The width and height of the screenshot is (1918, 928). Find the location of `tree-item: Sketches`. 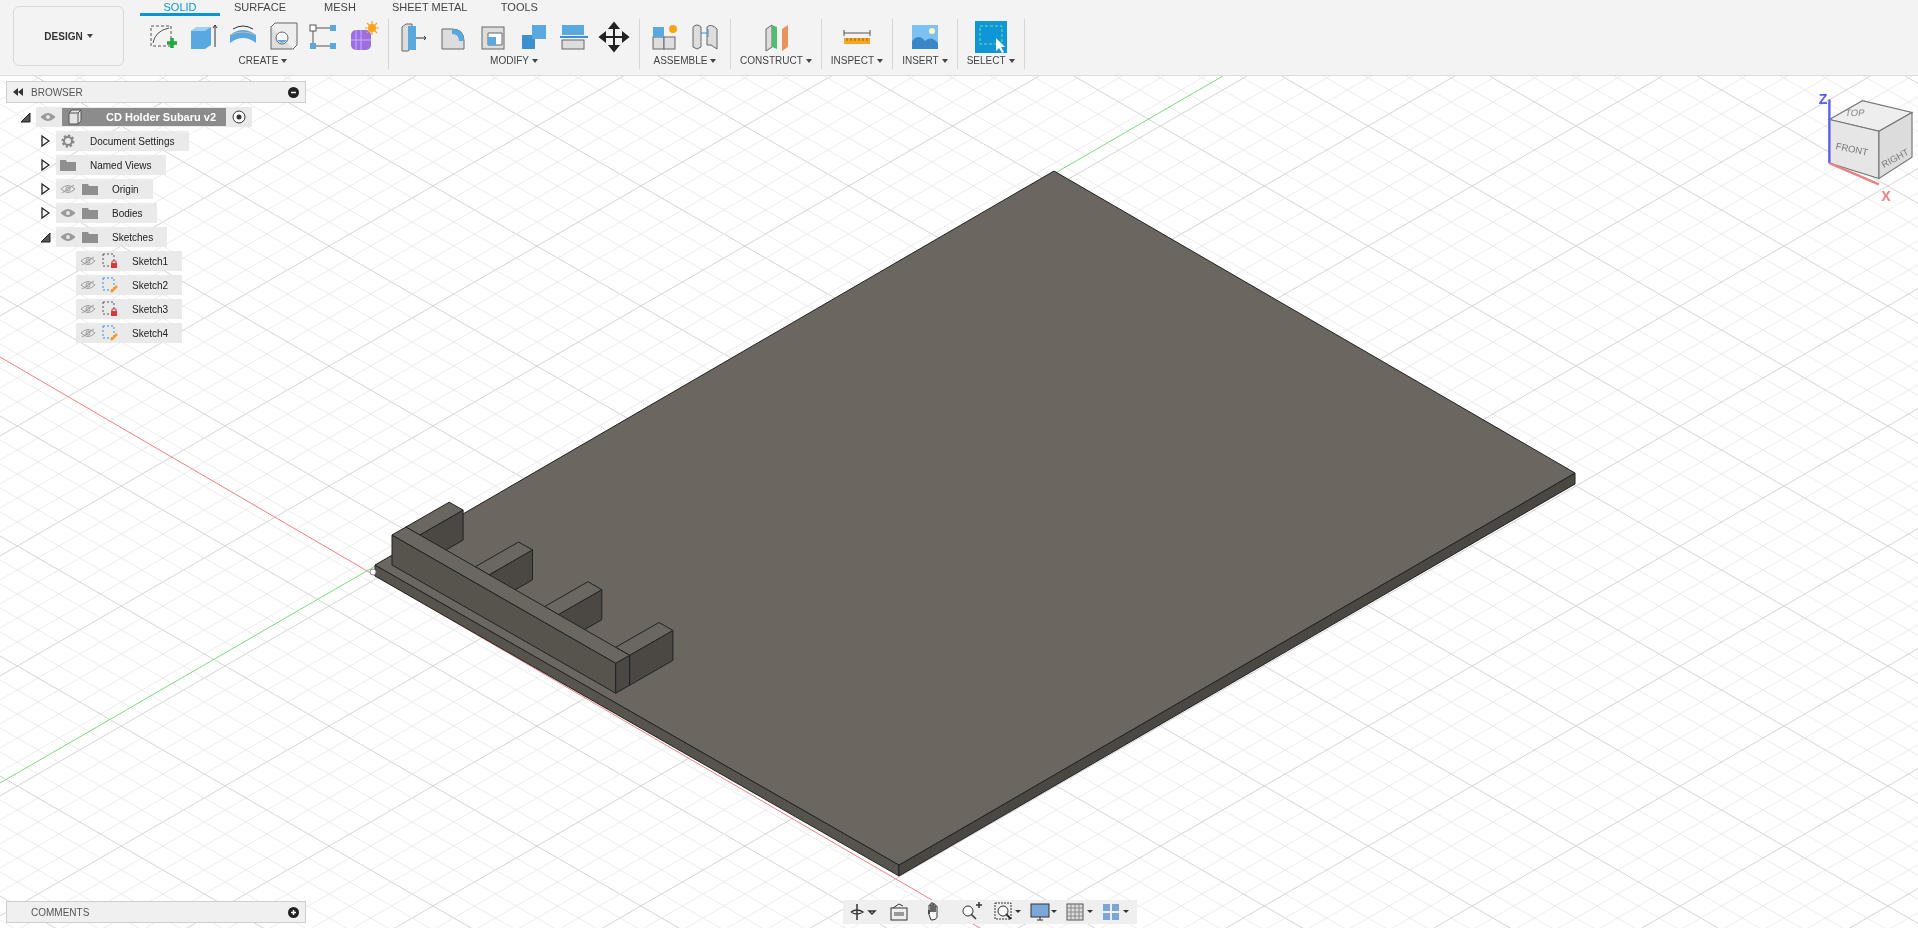

tree-item: Sketches is located at coordinates (112, 237).